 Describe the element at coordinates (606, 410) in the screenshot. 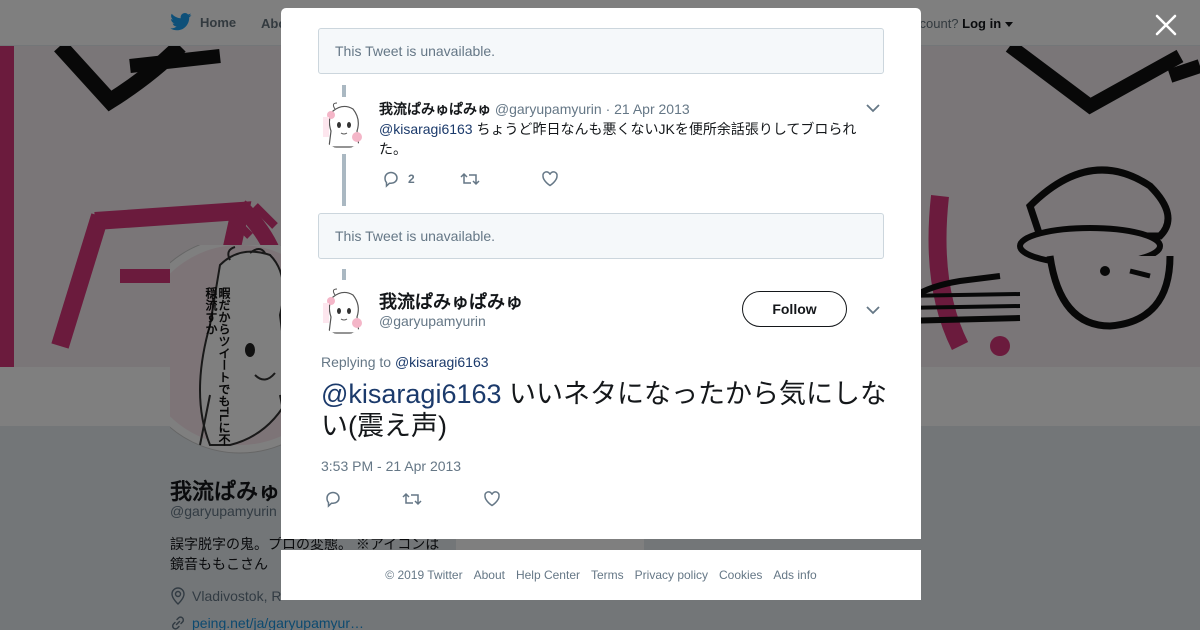

I see `main-tweet-text: @kisaragi6163 いいネタになったから気にしない(震え声)` at that location.